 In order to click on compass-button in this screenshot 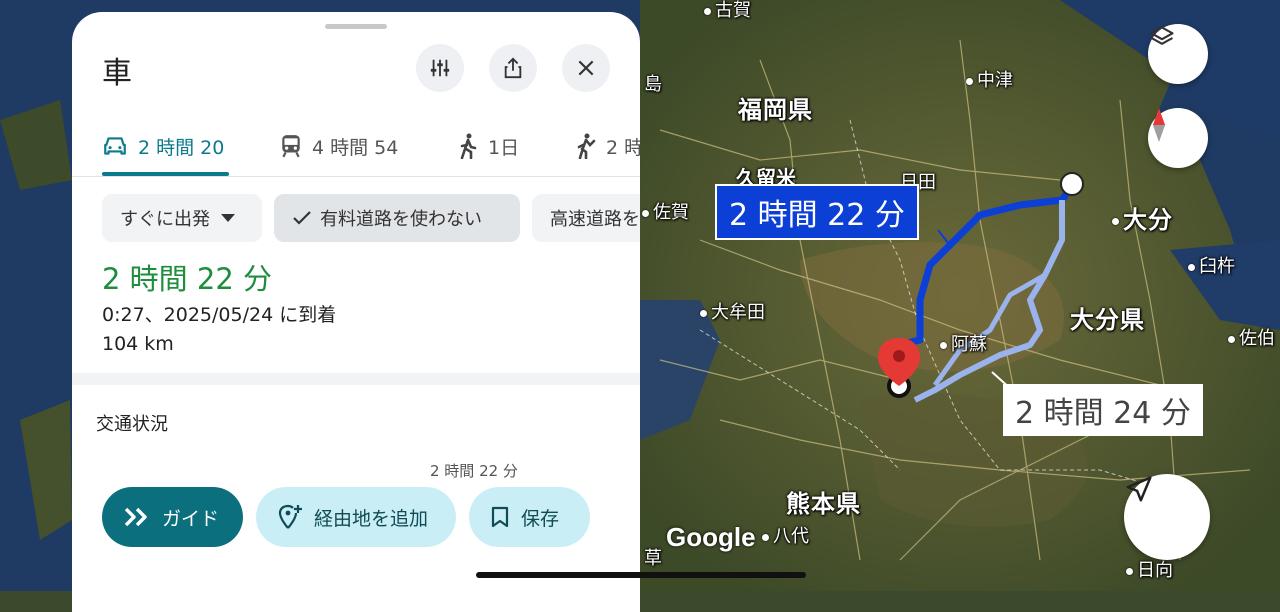, I will do `click(1178, 138)`.